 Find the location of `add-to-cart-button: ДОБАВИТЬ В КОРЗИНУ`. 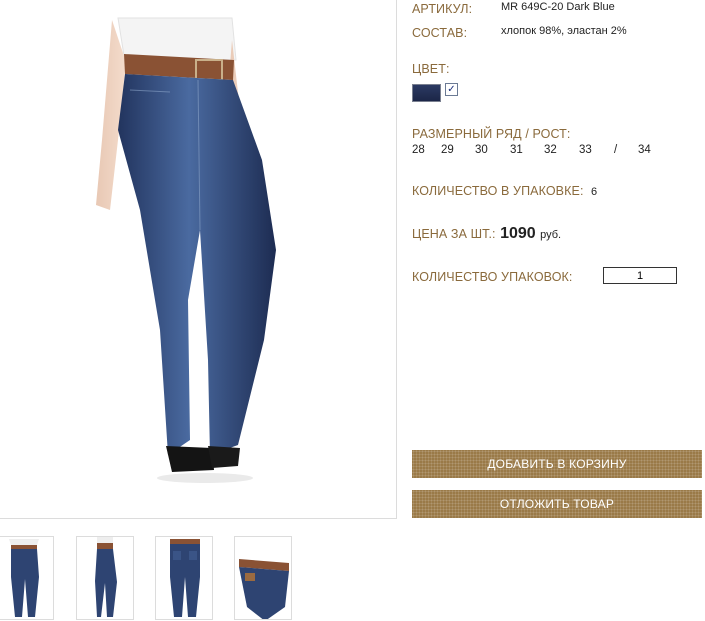

add-to-cart-button: ДОБАВИТЬ В КОРЗИНУ is located at coordinates (557, 464).